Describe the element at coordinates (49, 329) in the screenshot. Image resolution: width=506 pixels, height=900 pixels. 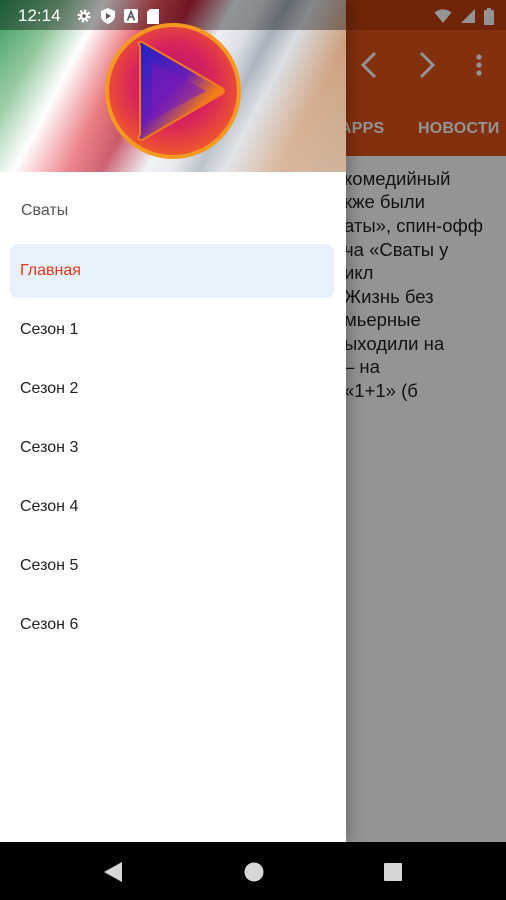
I see `menu-item-label: Сезон 1` at that location.